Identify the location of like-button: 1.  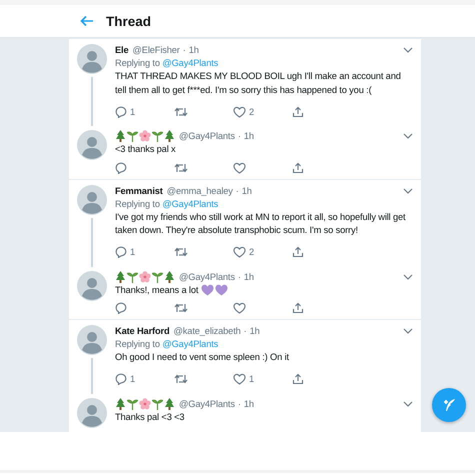
(262, 379).